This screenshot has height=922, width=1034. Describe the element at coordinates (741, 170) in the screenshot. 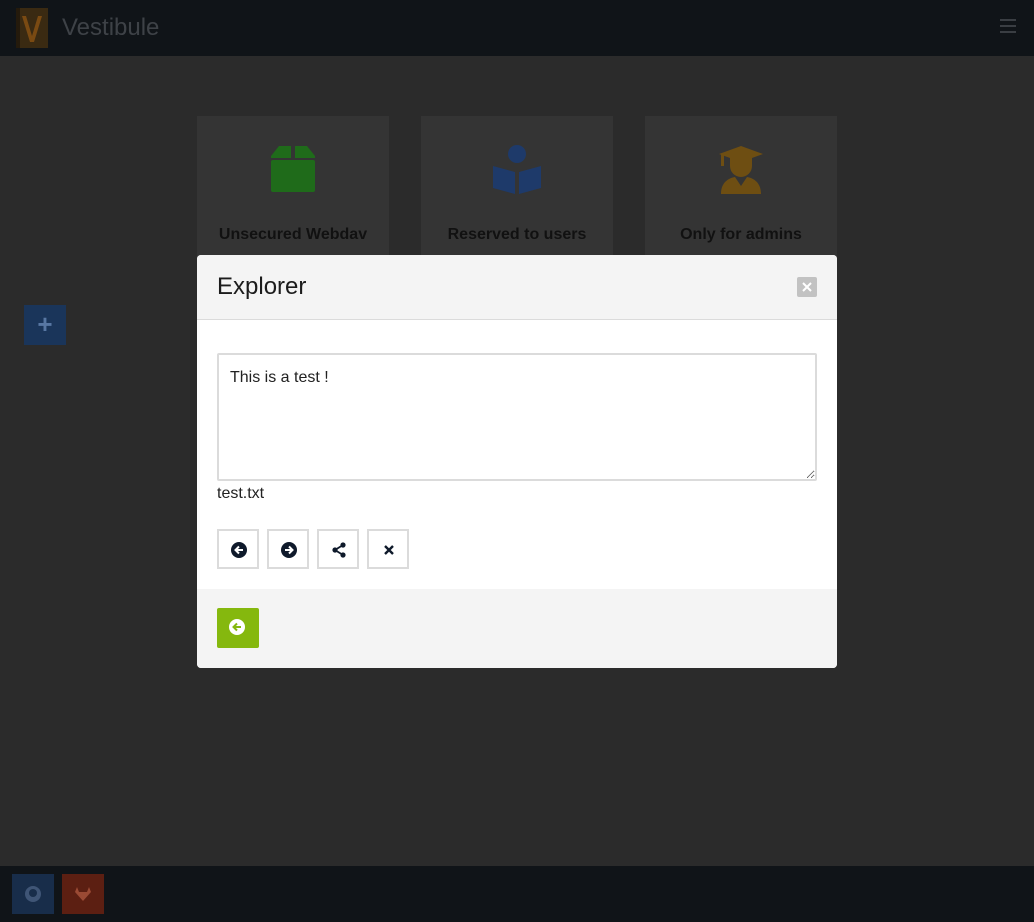

I see `user-graduate-icon` at that location.